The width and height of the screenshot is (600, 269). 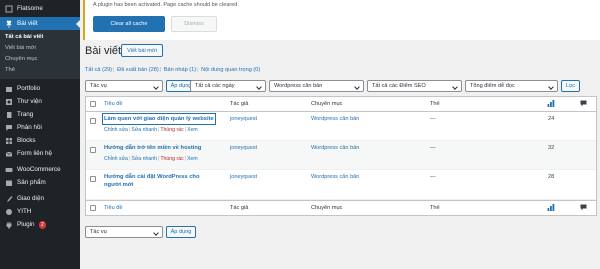 I want to click on submenu-tags: Thẻ, so click(x=40, y=70).